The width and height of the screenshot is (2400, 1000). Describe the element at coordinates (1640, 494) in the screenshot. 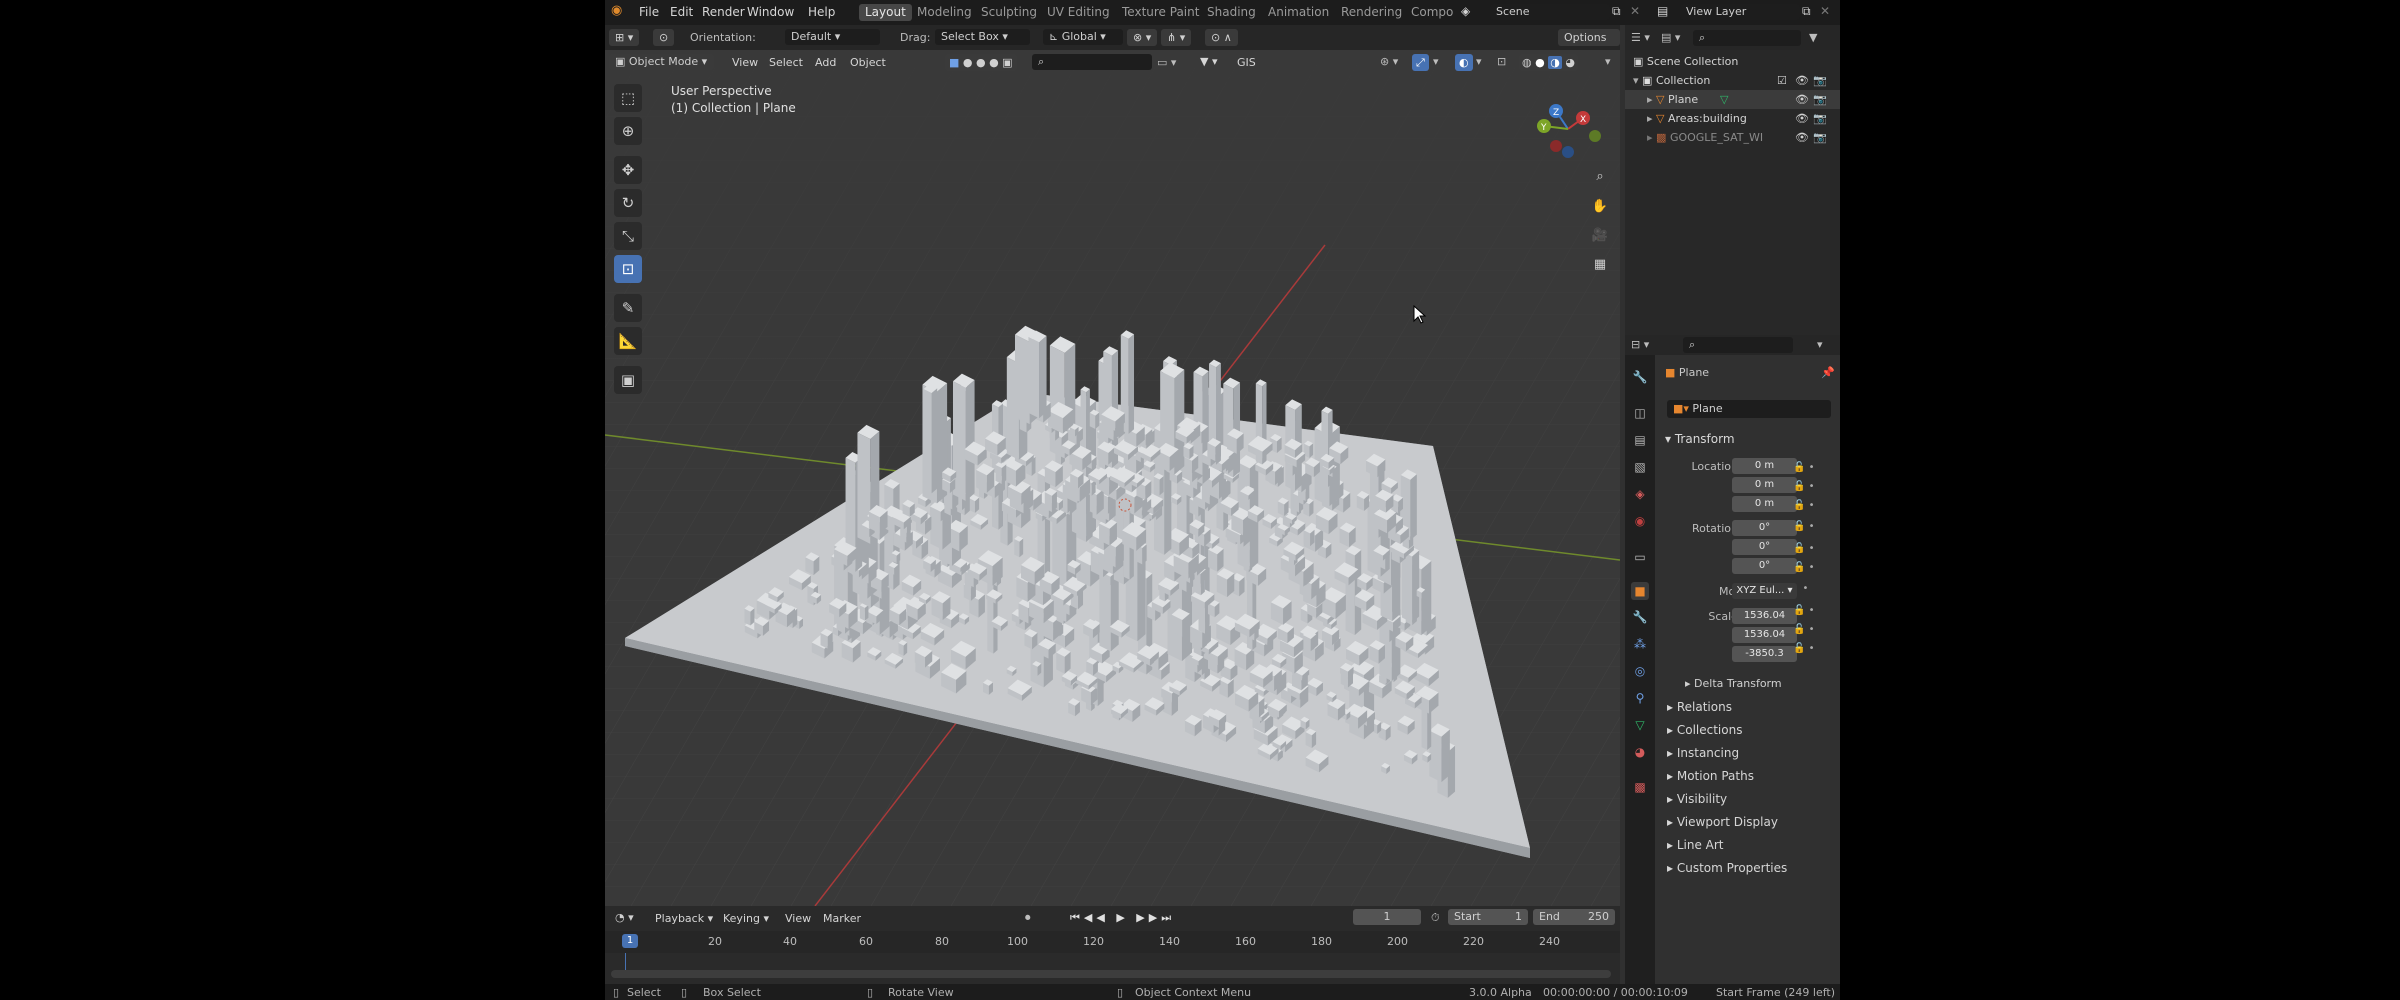

I see `scene-tab-icon: ◈` at that location.